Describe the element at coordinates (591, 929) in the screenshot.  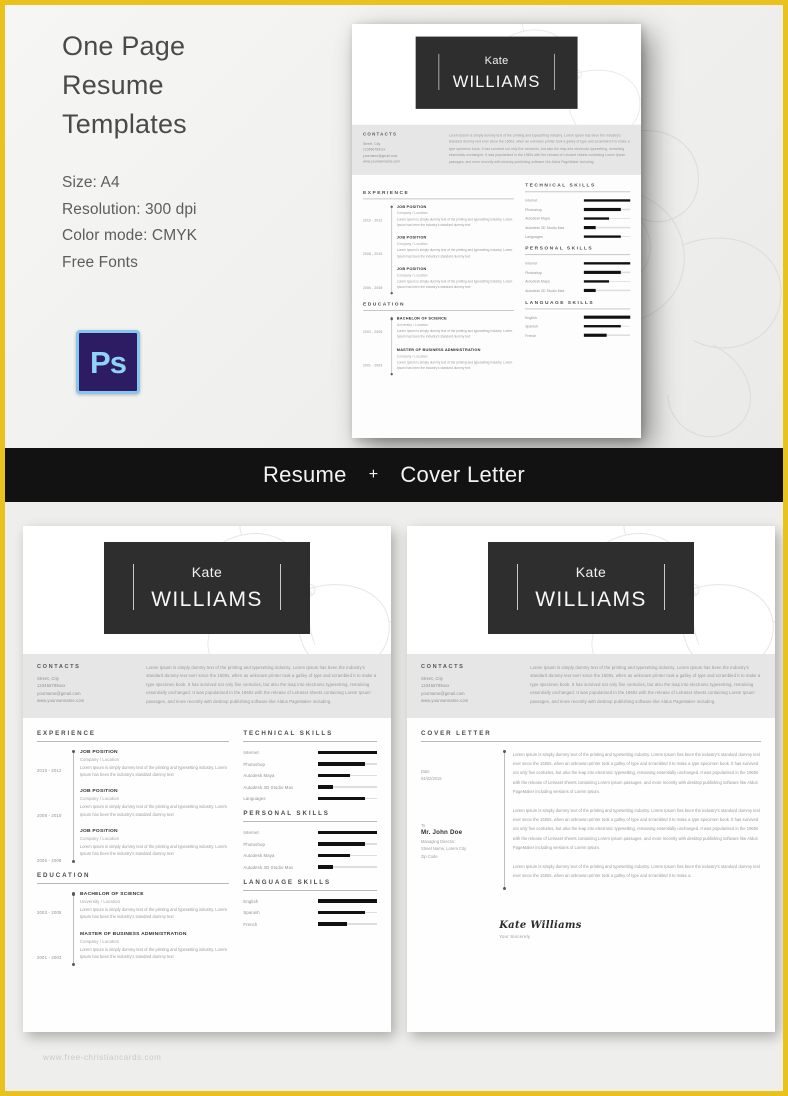
I see `signature-block: Kate Williams Your Sincerely` at that location.